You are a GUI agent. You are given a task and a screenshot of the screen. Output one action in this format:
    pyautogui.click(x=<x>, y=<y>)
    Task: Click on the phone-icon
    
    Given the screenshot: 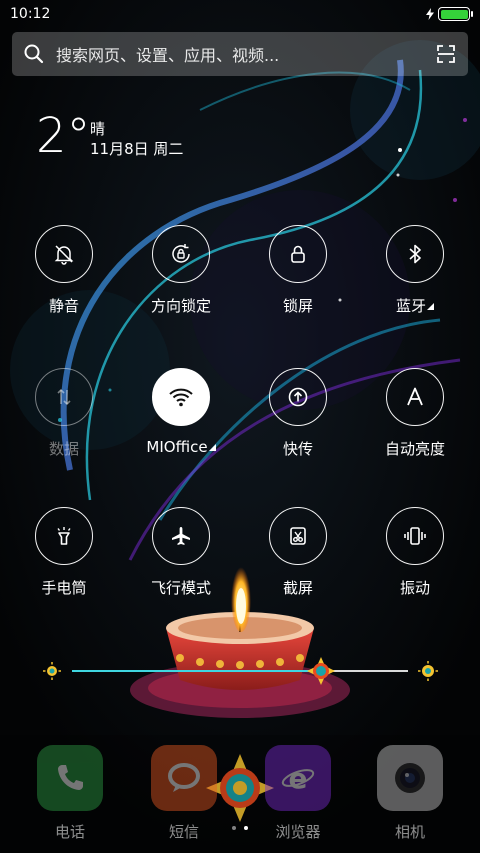 What is the action you would take?
    pyautogui.click(x=70, y=778)
    